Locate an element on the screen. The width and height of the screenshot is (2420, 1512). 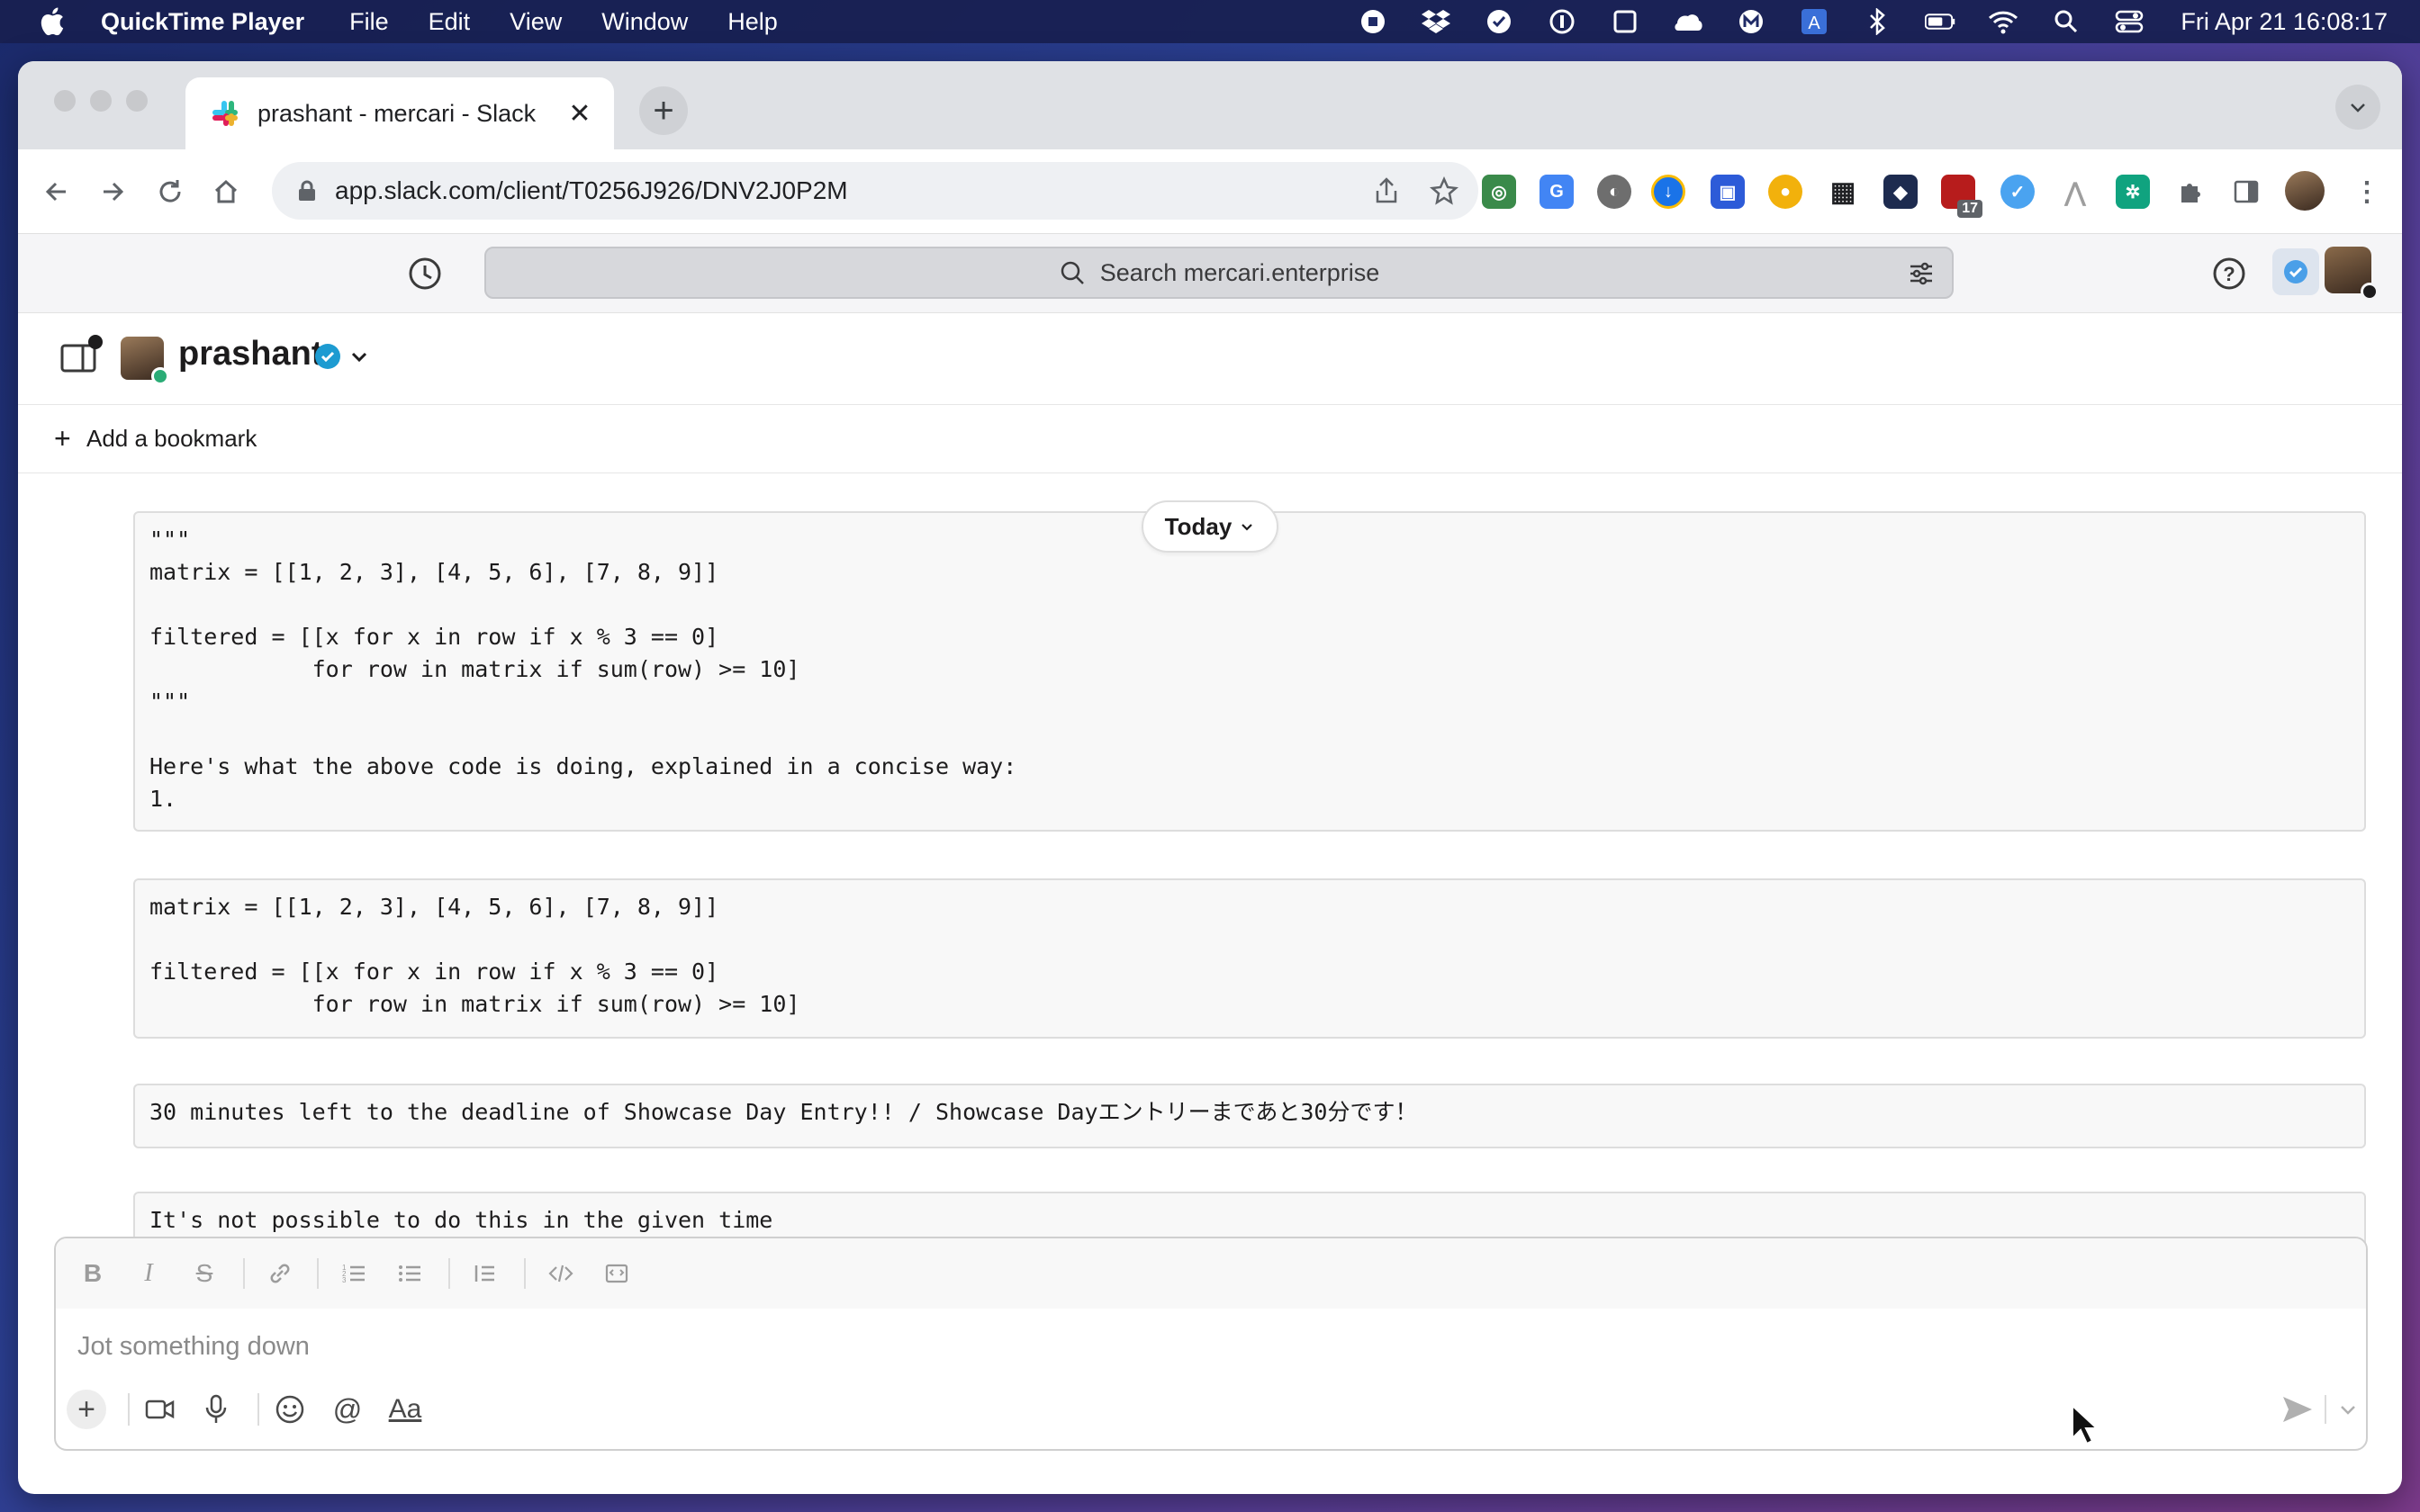
history-clock-icon is located at coordinates (425, 274).